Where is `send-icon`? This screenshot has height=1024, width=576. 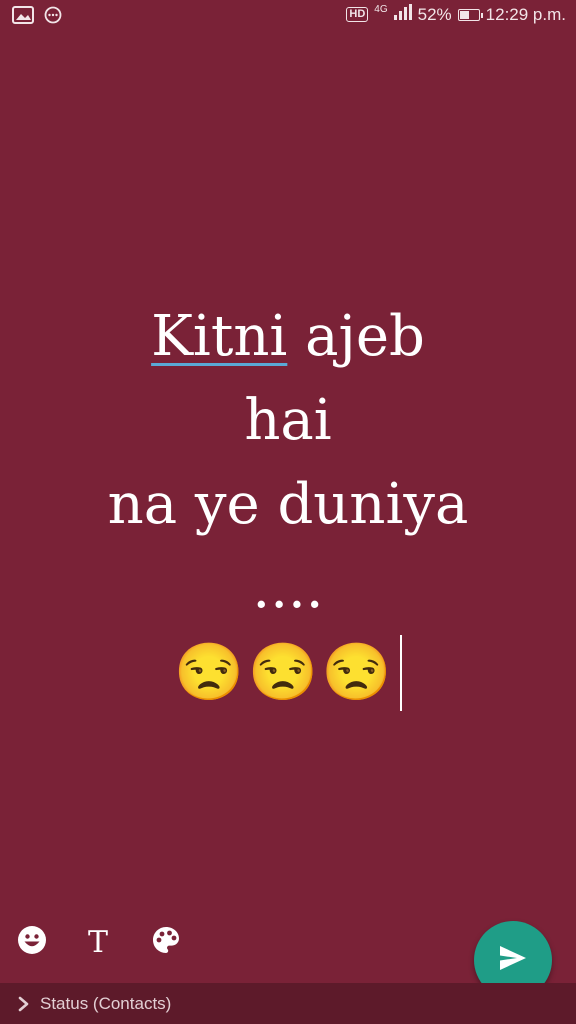
send-icon is located at coordinates (513, 960).